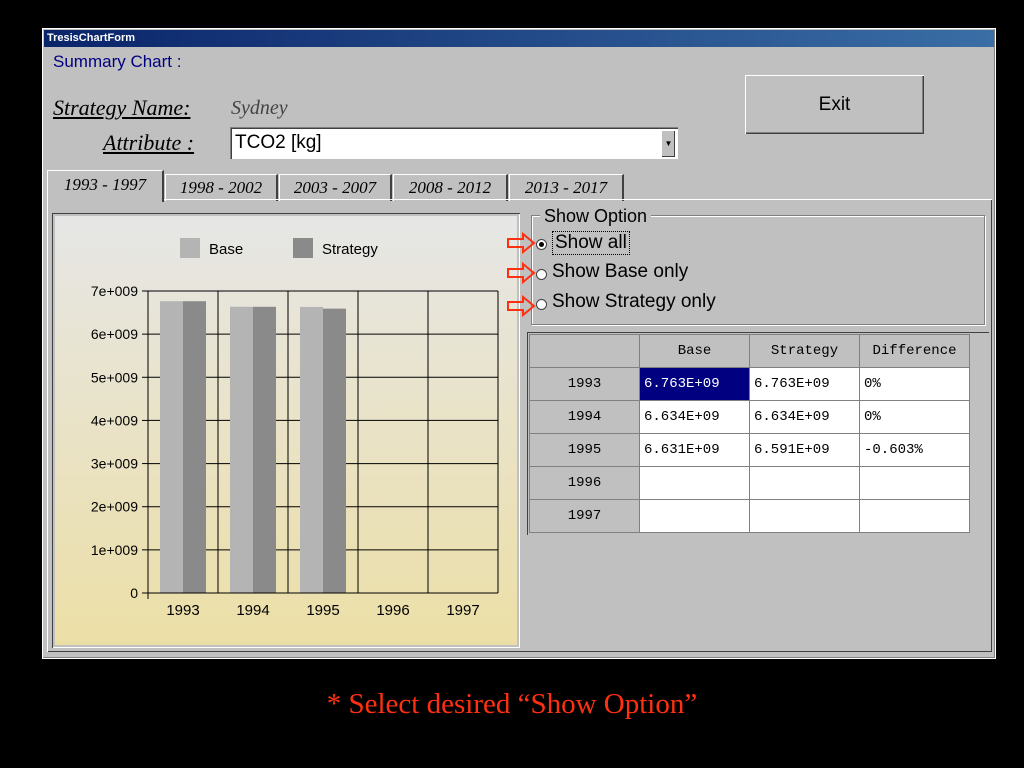 Image resolution: width=1024 pixels, height=768 pixels. What do you see at coordinates (335, 187) in the screenshot?
I see `tab-2003-2007: 2003 - 2007` at bounding box center [335, 187].